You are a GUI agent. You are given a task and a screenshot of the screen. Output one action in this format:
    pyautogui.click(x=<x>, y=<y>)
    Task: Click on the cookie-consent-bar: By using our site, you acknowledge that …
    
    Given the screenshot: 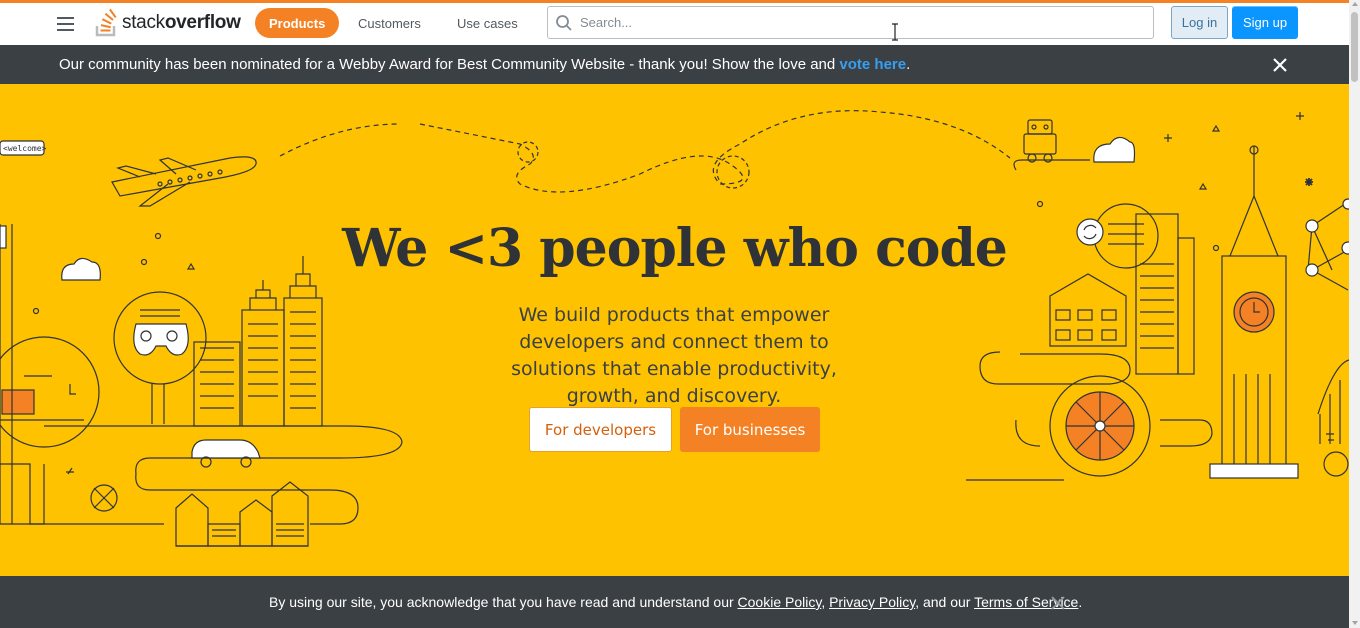 What is the action you would take?
    pyautogui.click(x=674, y=602)
    